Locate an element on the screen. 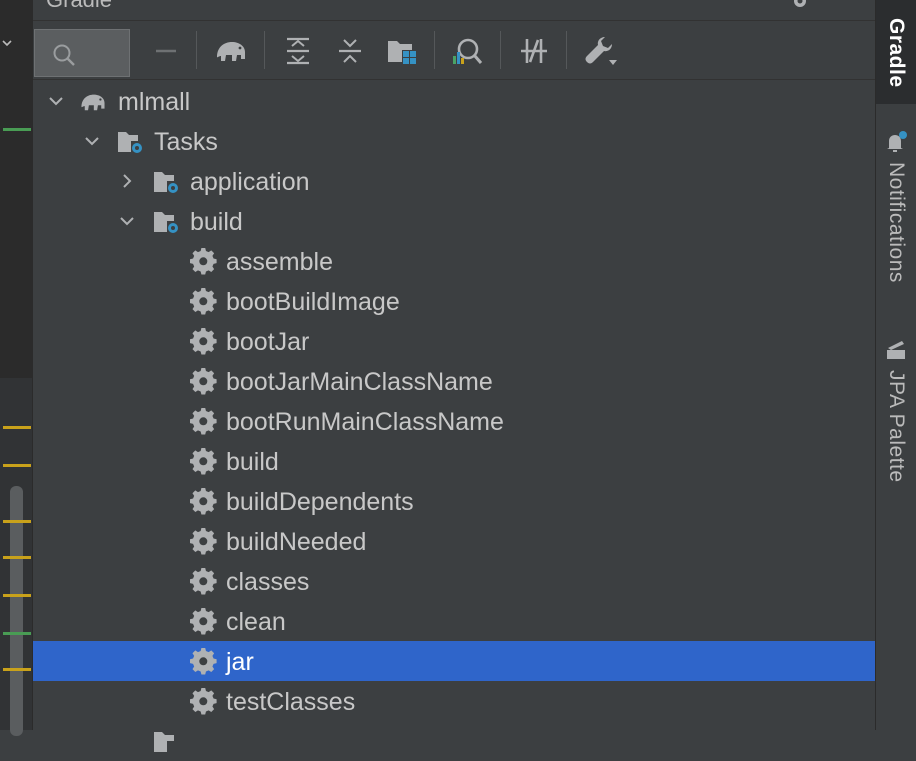 This screenshot has width=916, height=761. tree-node-project: mlmall is located at coordinates (454, 101).